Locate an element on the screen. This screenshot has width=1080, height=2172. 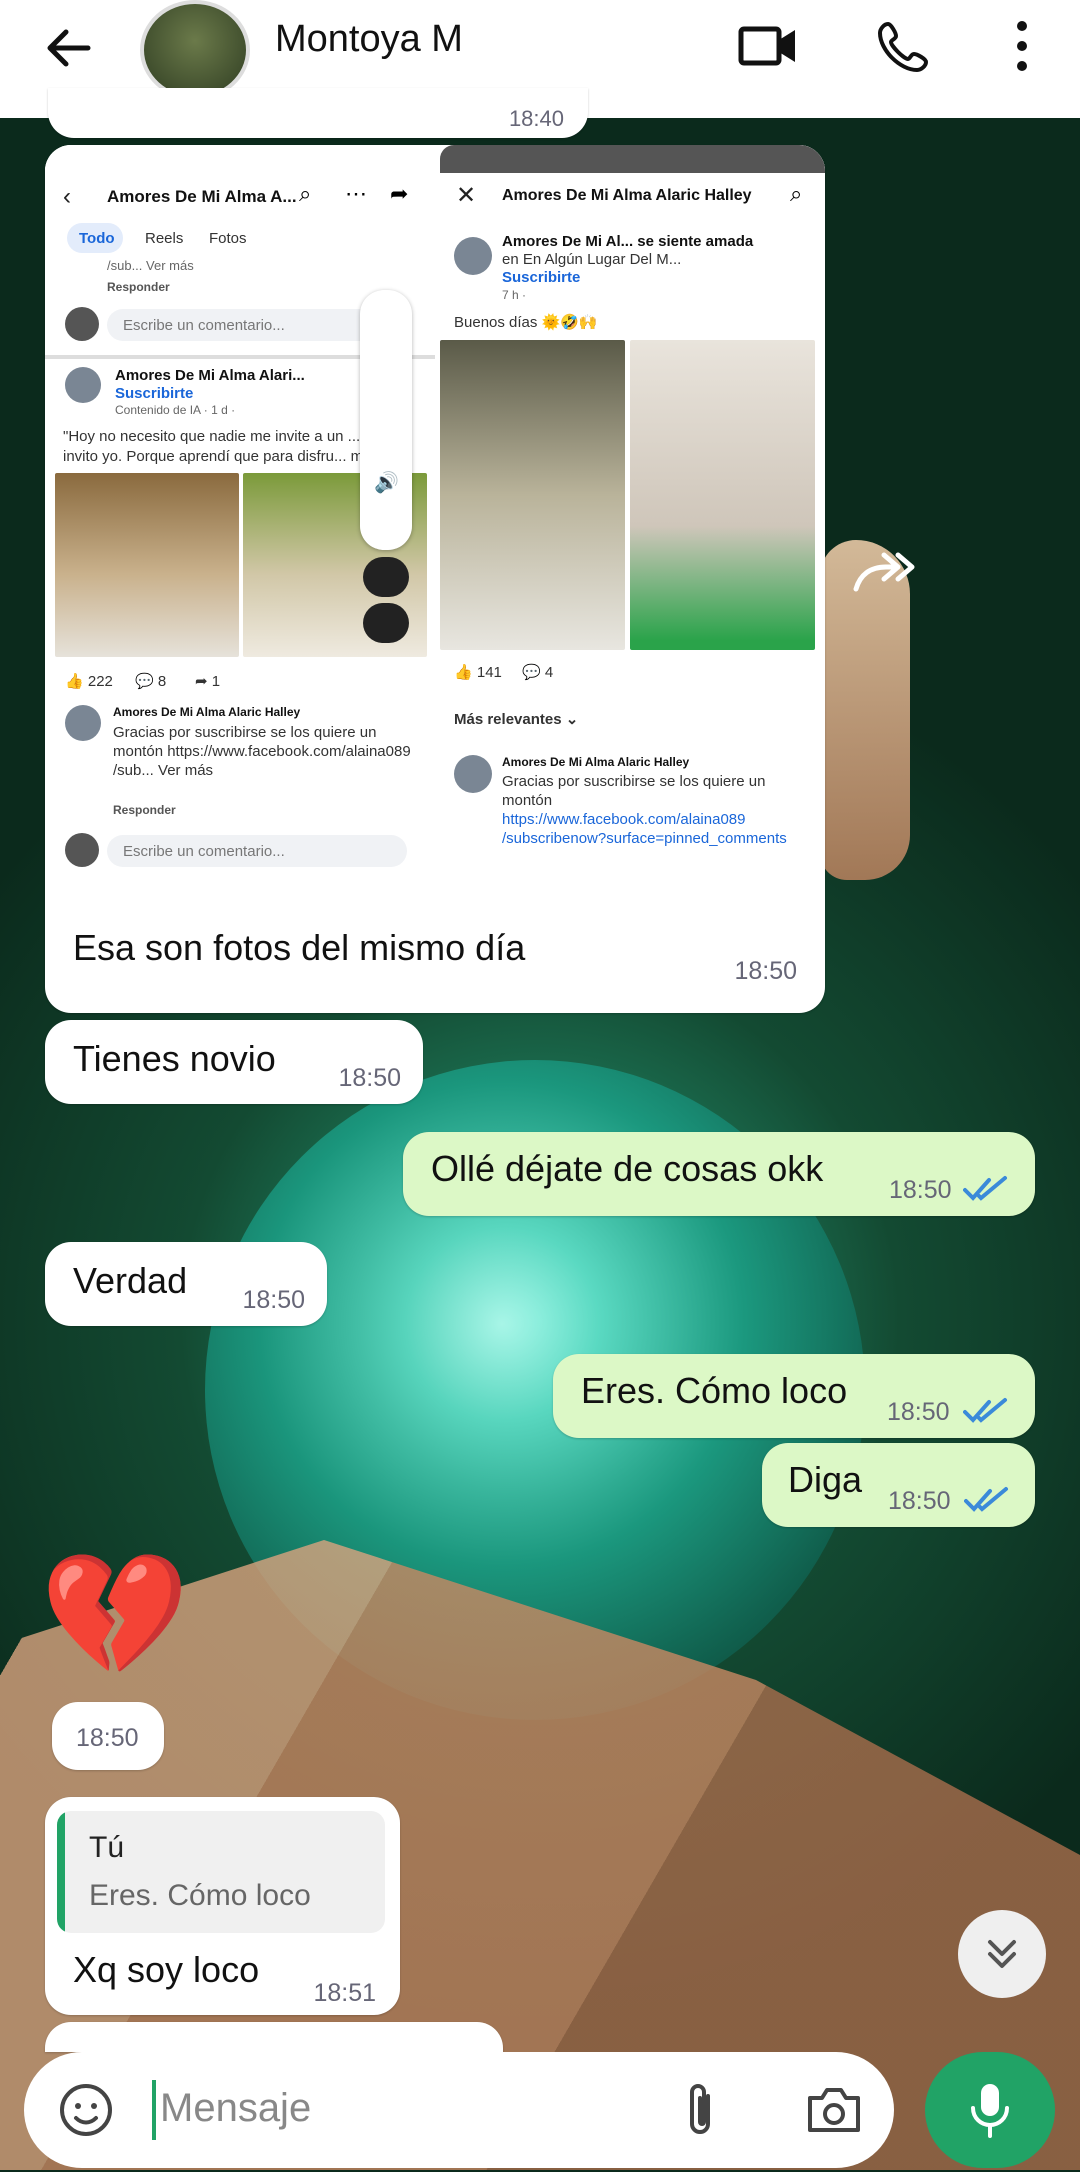
message-input-bar: Mensaje is located at coordinates (459, 2110).